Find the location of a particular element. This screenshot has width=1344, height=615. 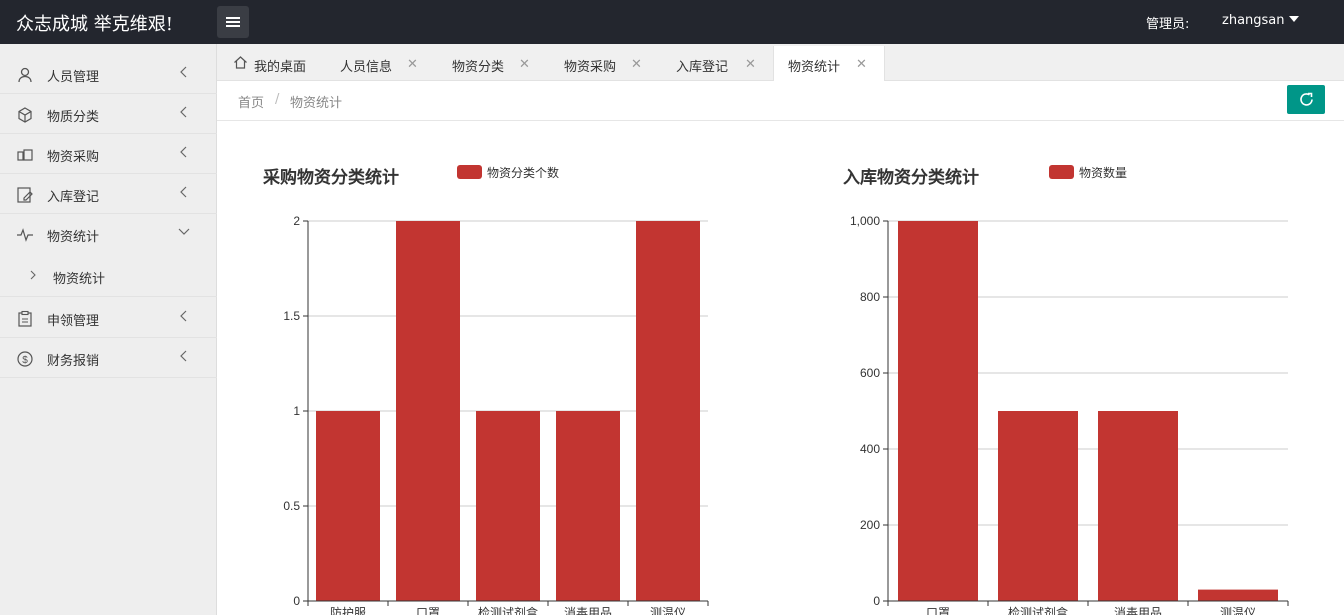

tab-label: 入库登记 is located at coordinates (702, 67).